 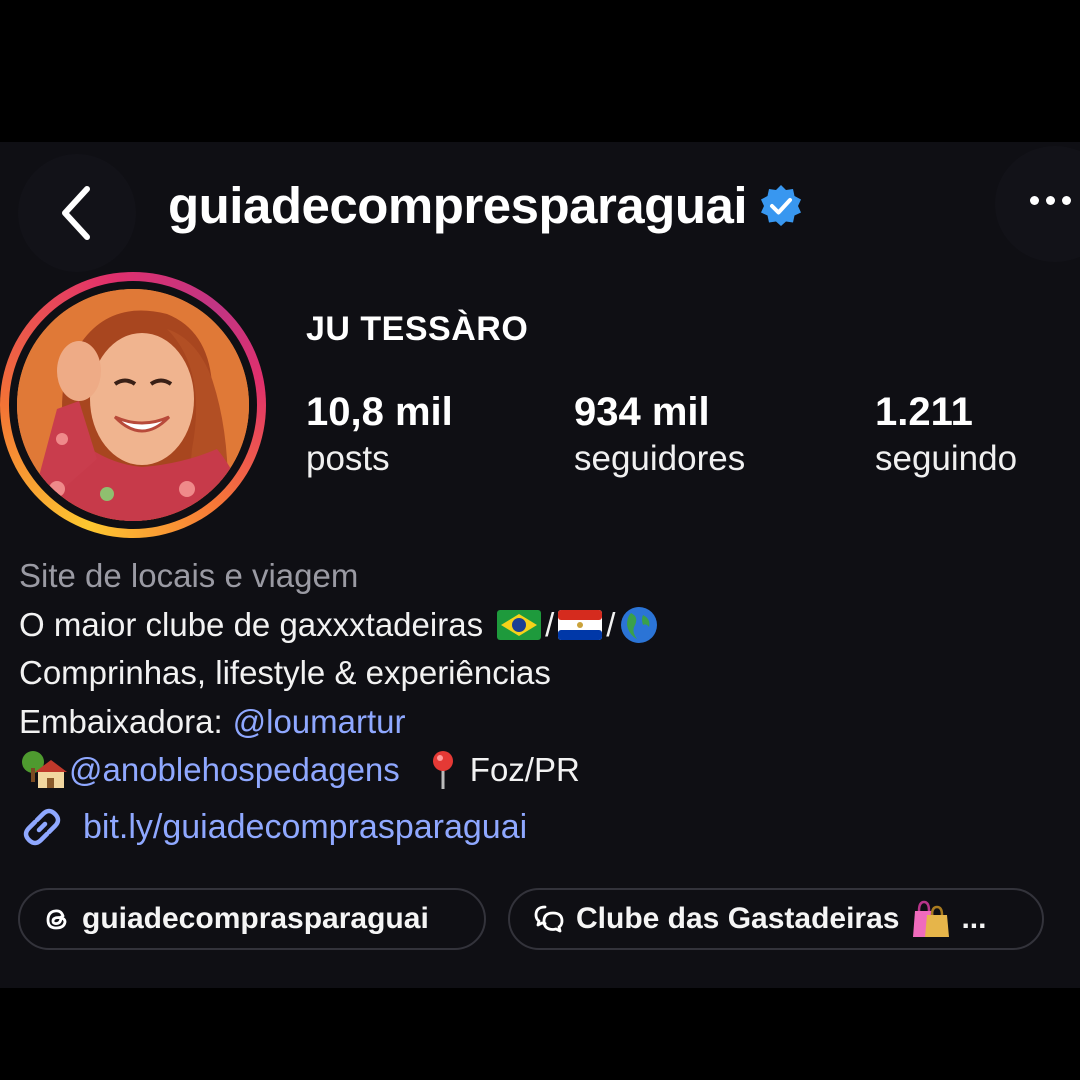 I want to click on globe-icon, so click(x=639, y=624).